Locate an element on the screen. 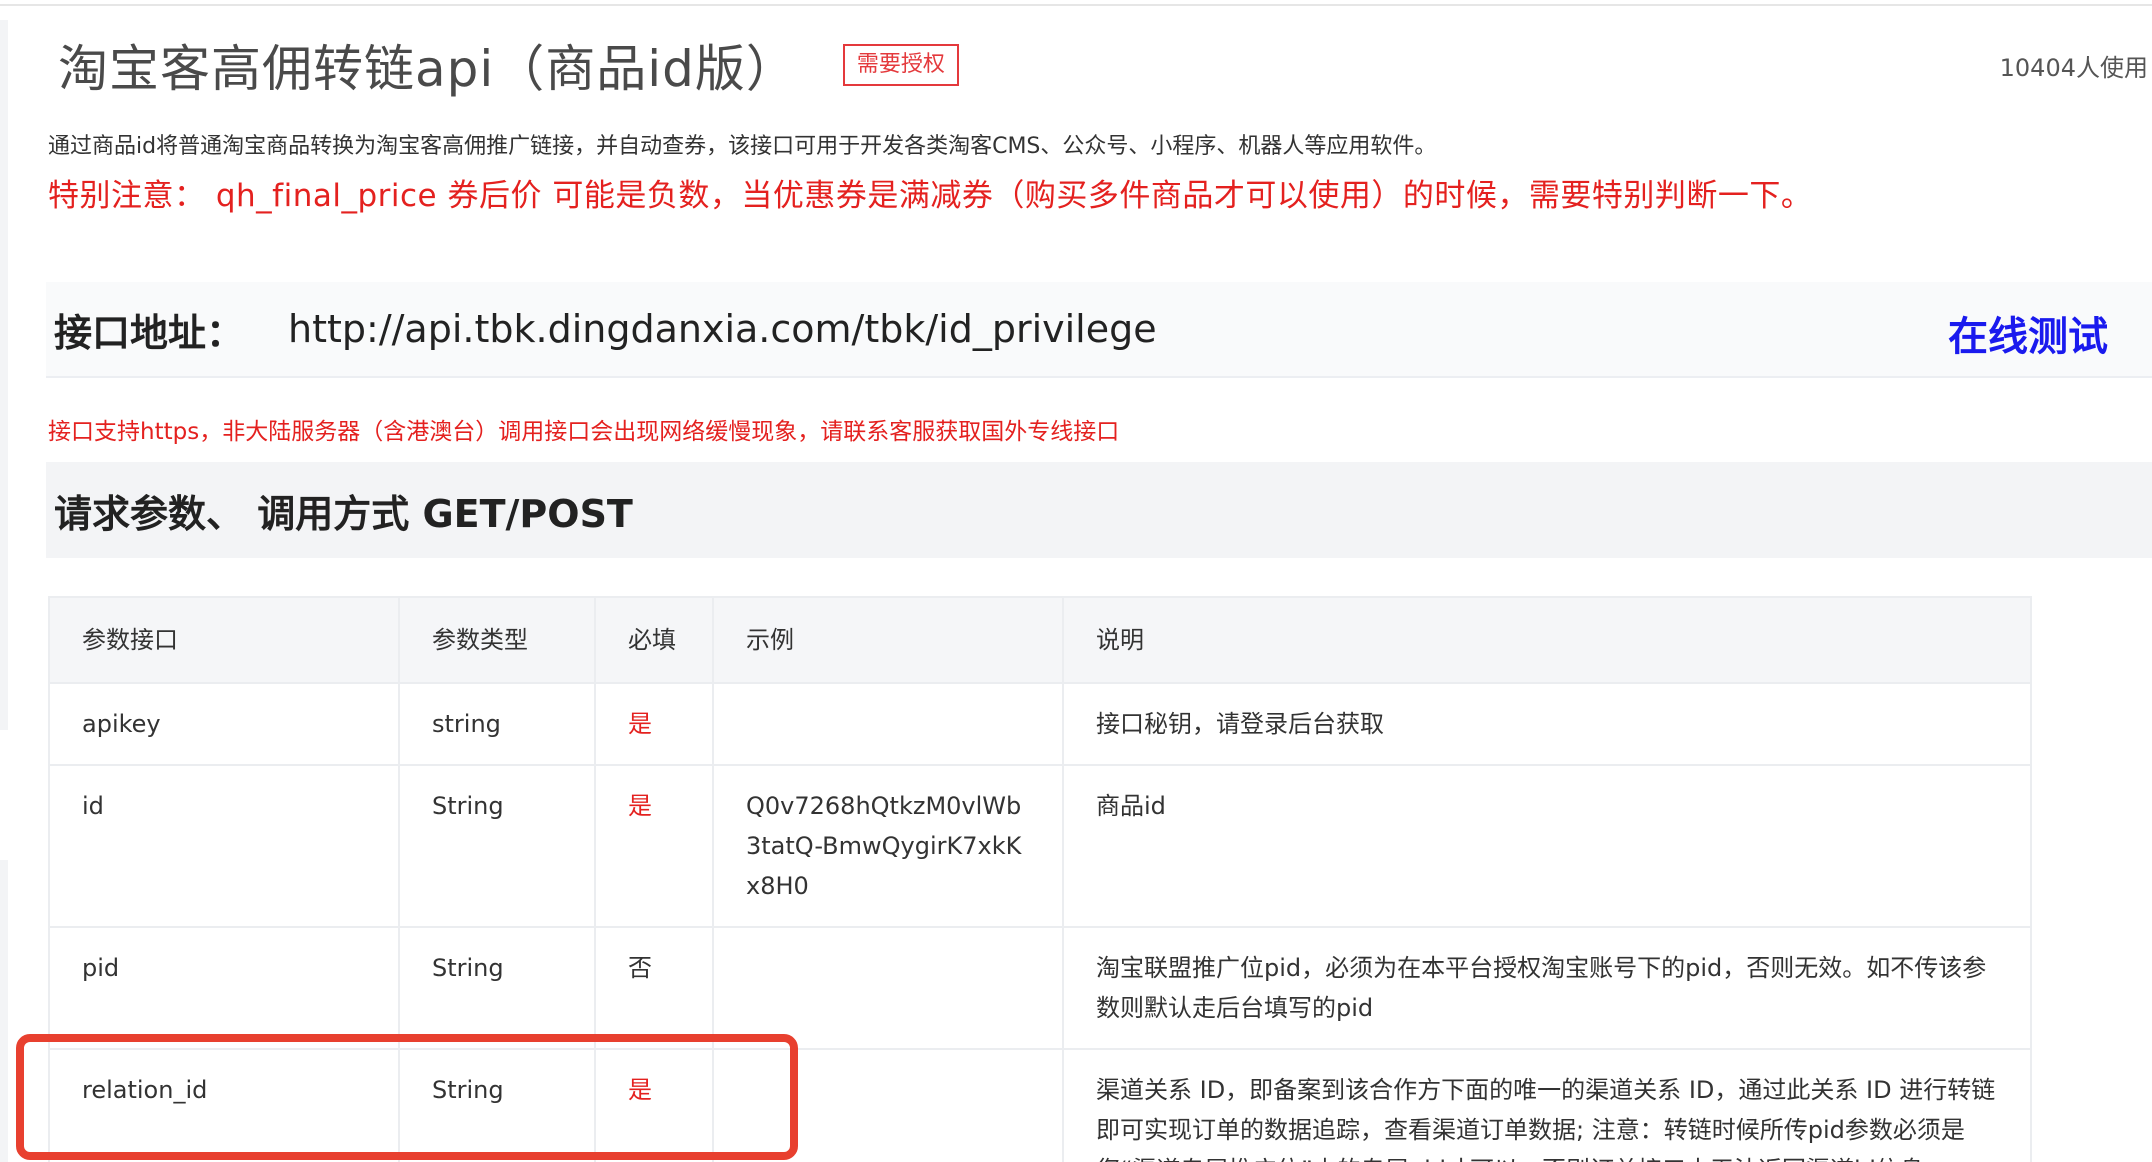 The height and width of the screenshot is (1162, 2152). param-type: string is located at coordinates (497, 724).